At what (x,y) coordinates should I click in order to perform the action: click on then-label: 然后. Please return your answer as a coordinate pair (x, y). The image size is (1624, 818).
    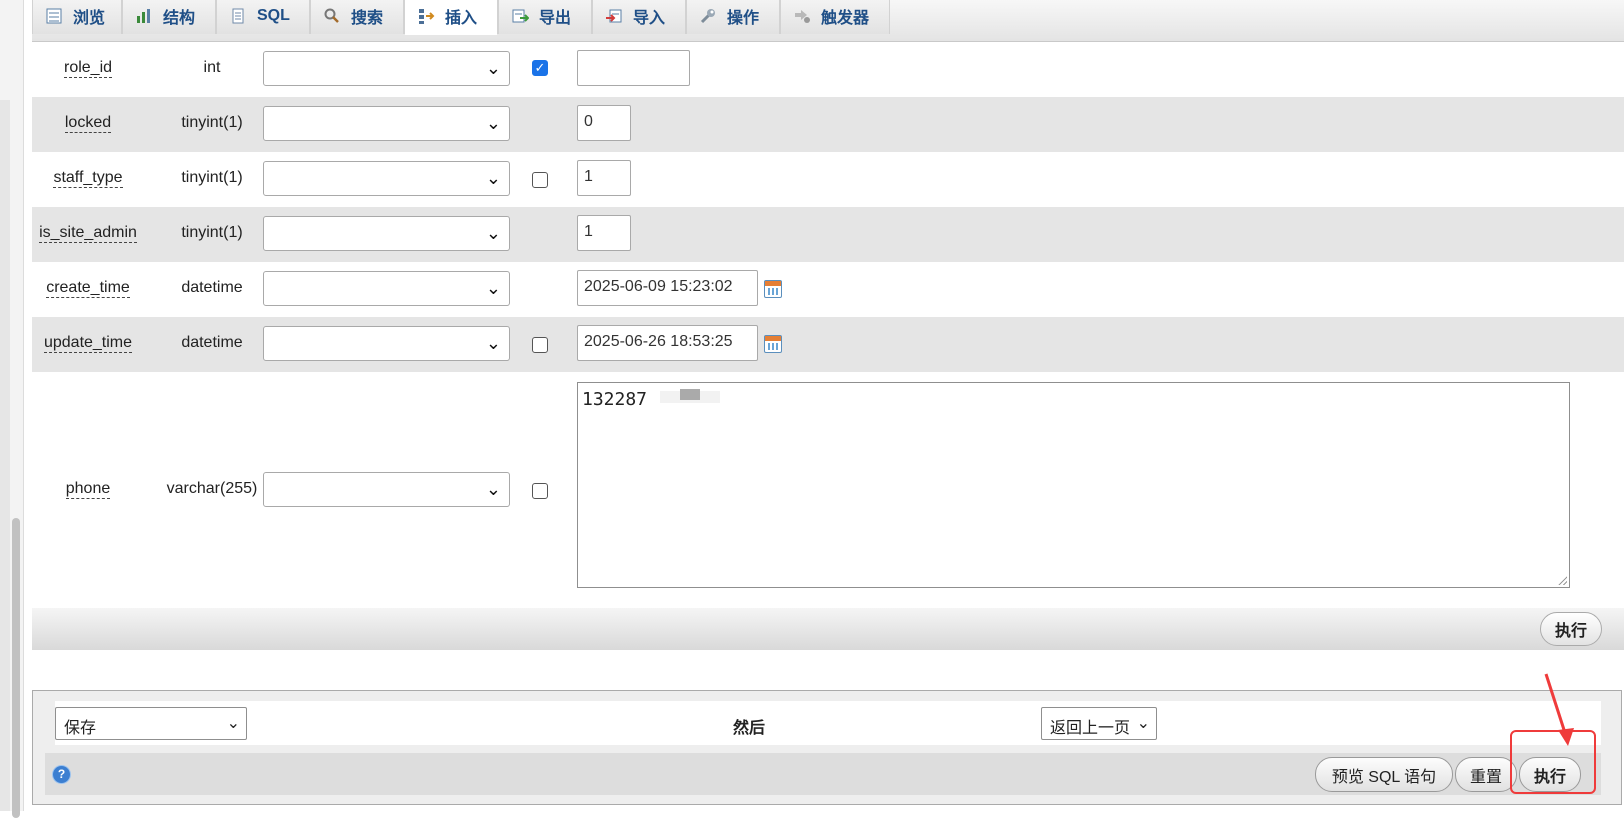
    Looking at the image, I should click on (749, 728).